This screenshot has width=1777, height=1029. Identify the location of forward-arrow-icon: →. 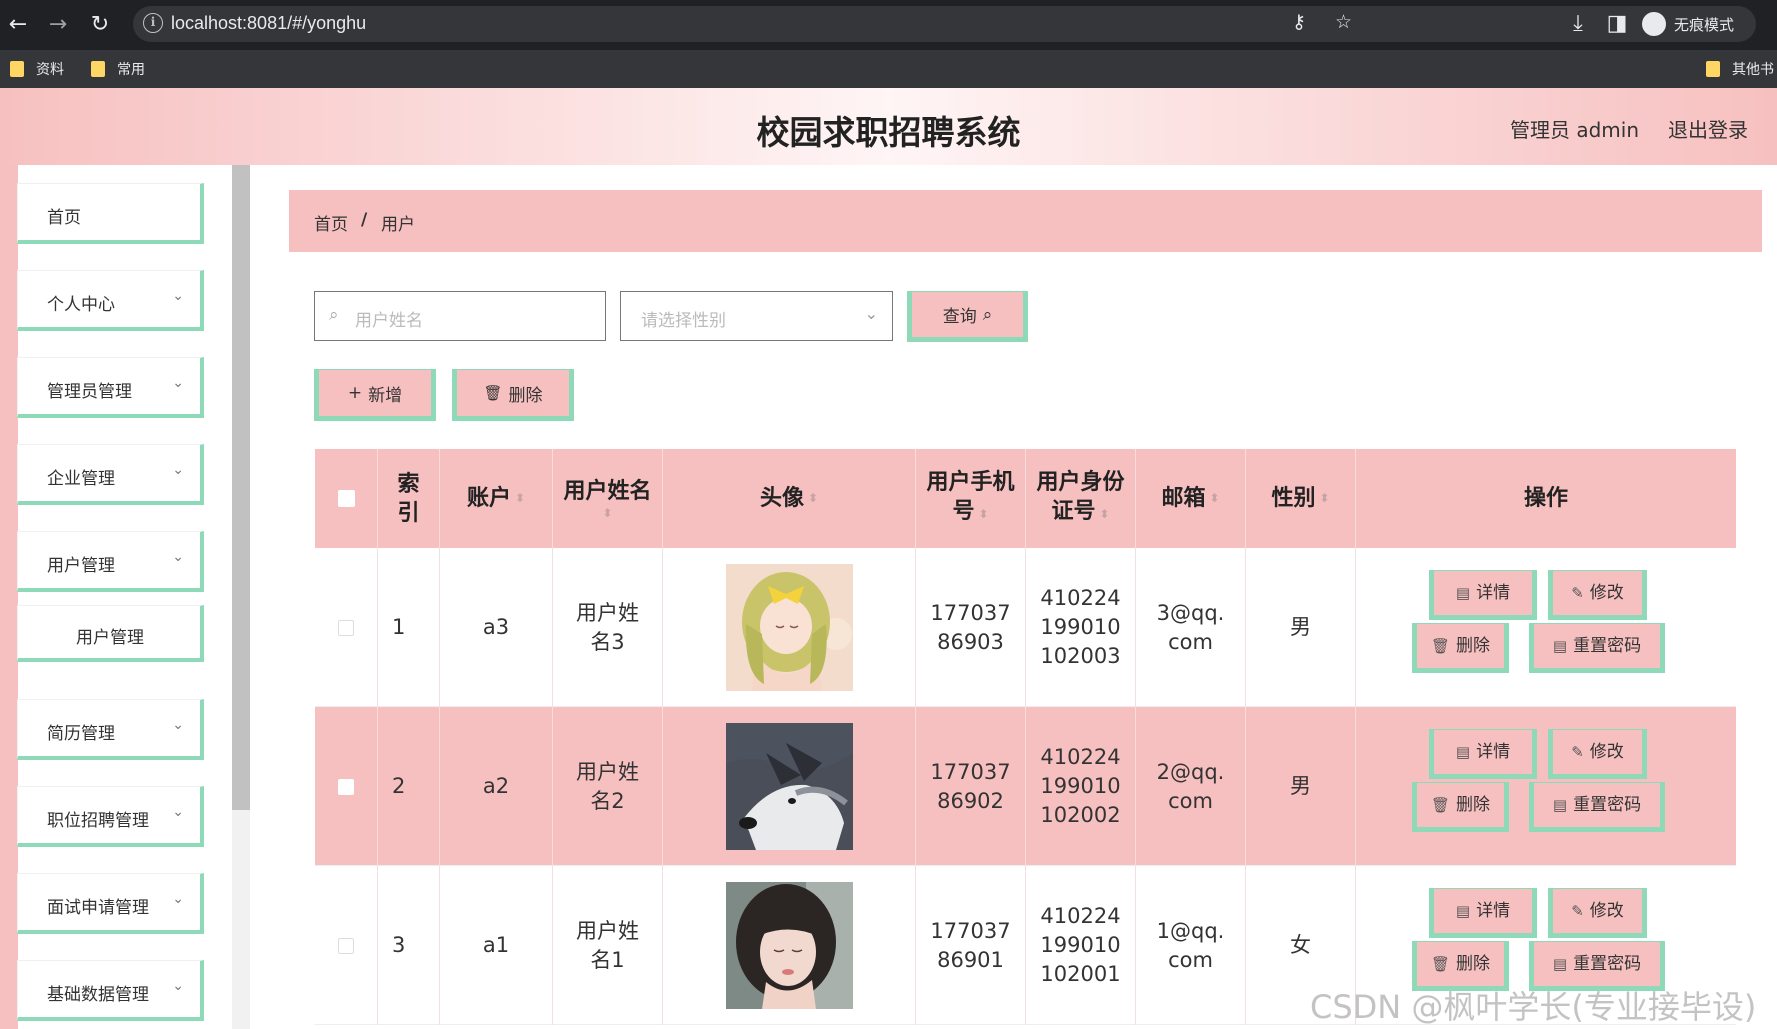
(58, 24).